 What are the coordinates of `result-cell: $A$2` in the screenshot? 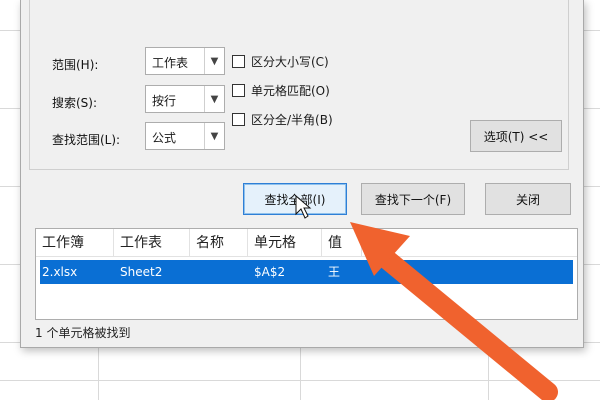 It's located at (270, 272).